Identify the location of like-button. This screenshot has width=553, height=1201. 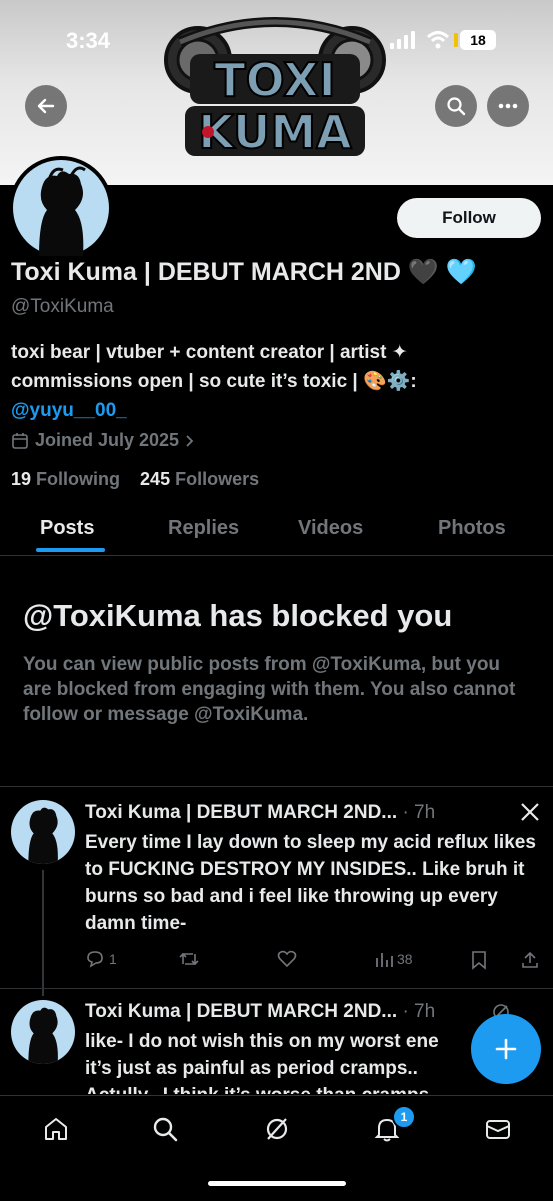
(289, 959).